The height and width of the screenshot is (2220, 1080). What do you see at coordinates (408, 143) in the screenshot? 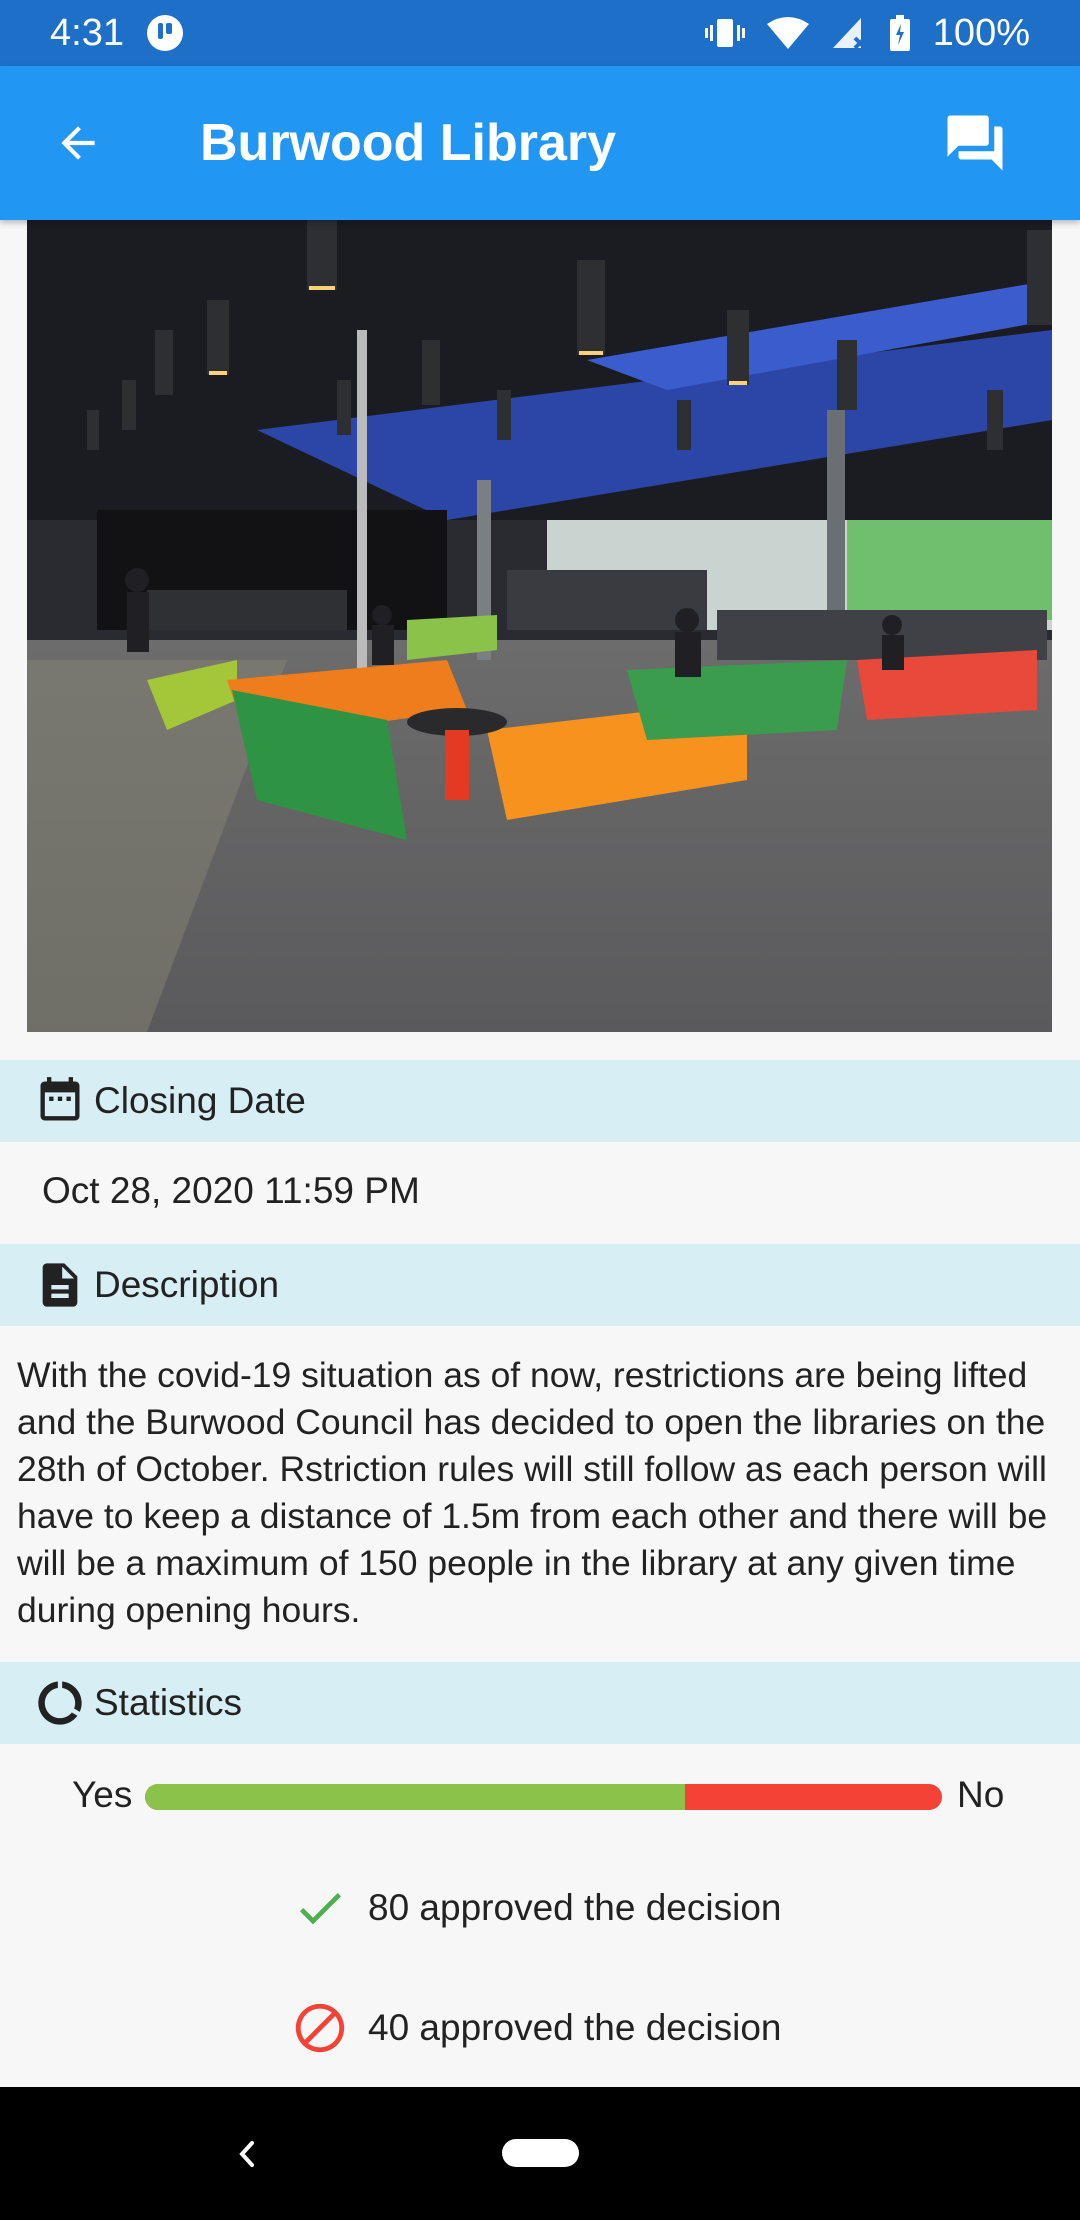
I see `page-title: Burwood Library` at bounding box center [408, 143].